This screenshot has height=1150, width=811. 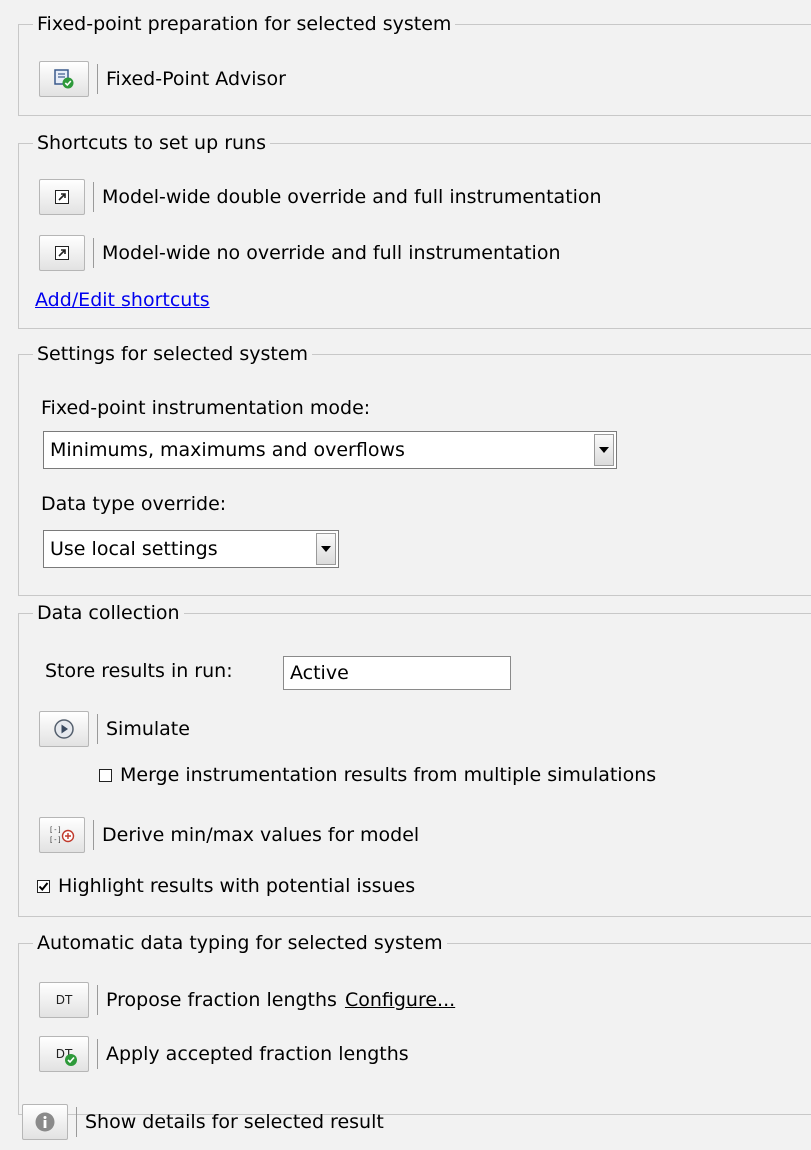 I want to click on shortcut-no-override-button, so click(x=62, y=253).